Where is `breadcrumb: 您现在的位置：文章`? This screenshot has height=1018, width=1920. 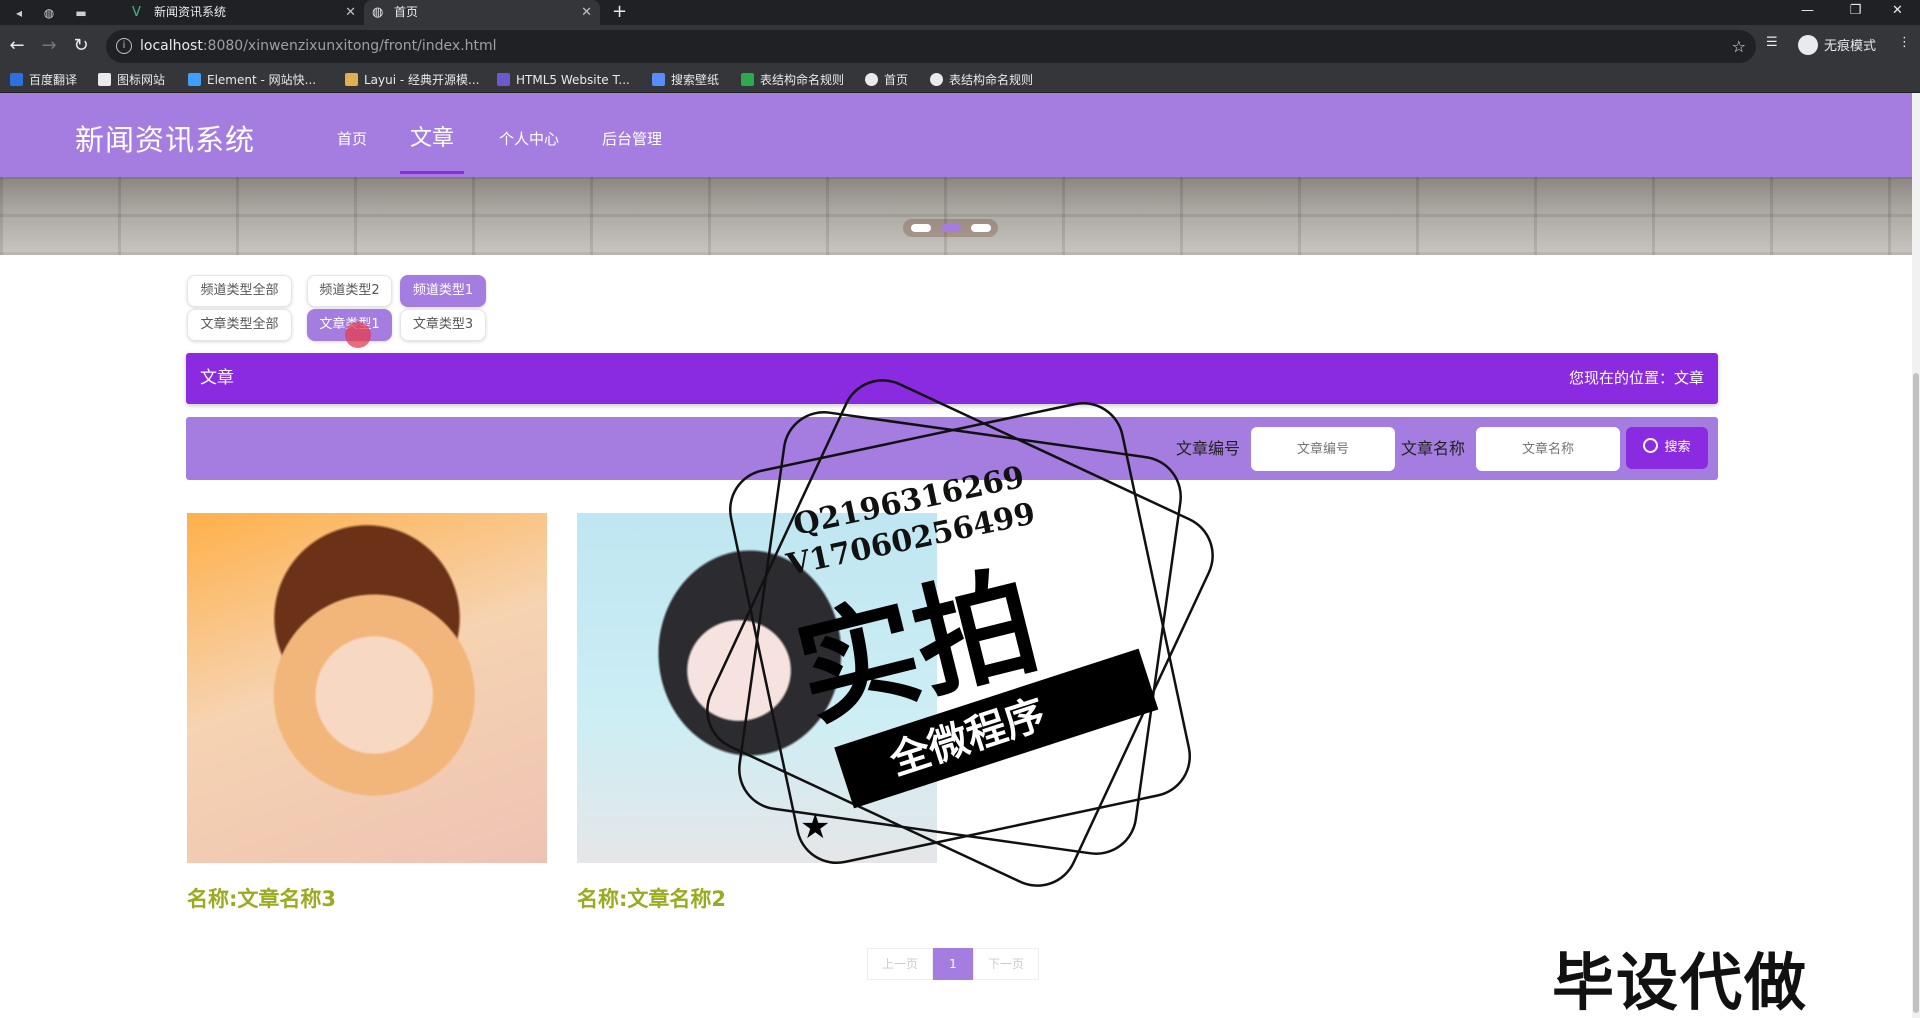 breadcrumb: 您现在的位置：文章 is located at coordinates (1636, 378).